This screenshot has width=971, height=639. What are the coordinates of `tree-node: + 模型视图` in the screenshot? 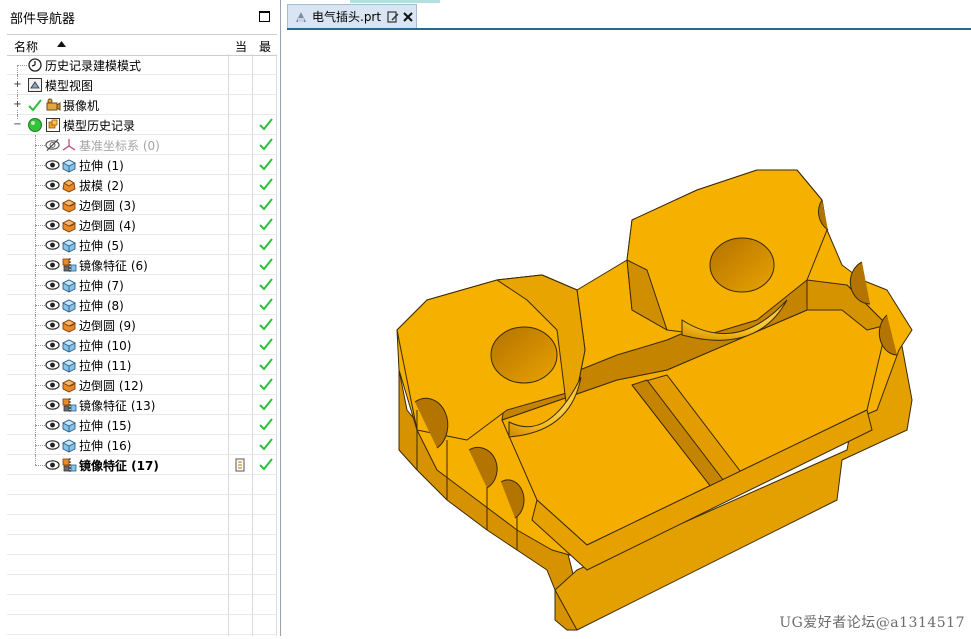 It's located at (142, 85).